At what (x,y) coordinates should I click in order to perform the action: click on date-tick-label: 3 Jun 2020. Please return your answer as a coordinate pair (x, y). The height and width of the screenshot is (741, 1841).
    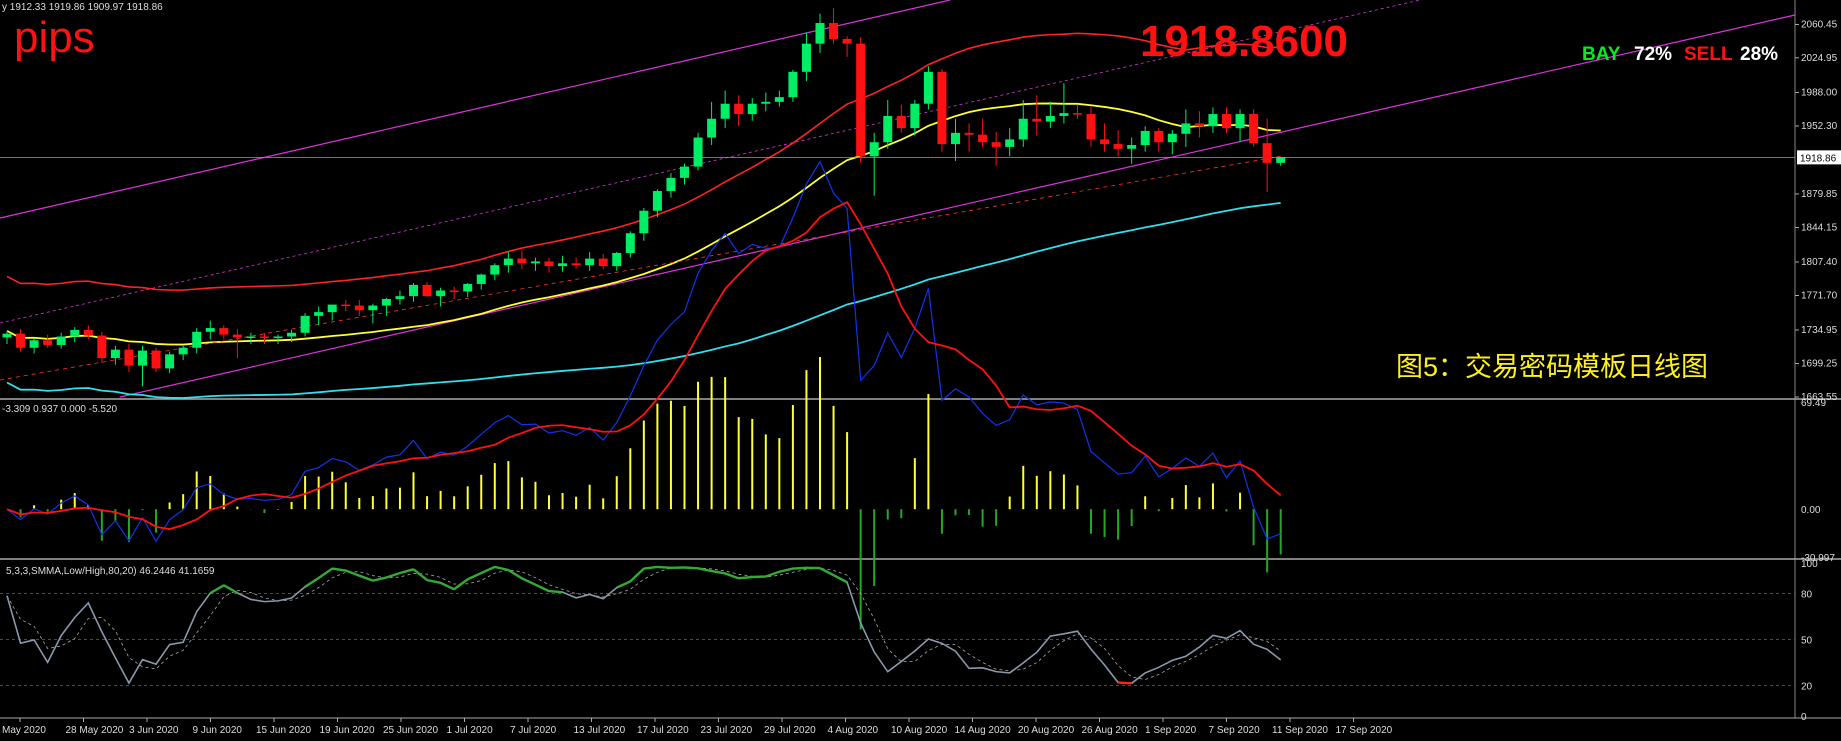
    Looking at the image, I should click on (154, 730).